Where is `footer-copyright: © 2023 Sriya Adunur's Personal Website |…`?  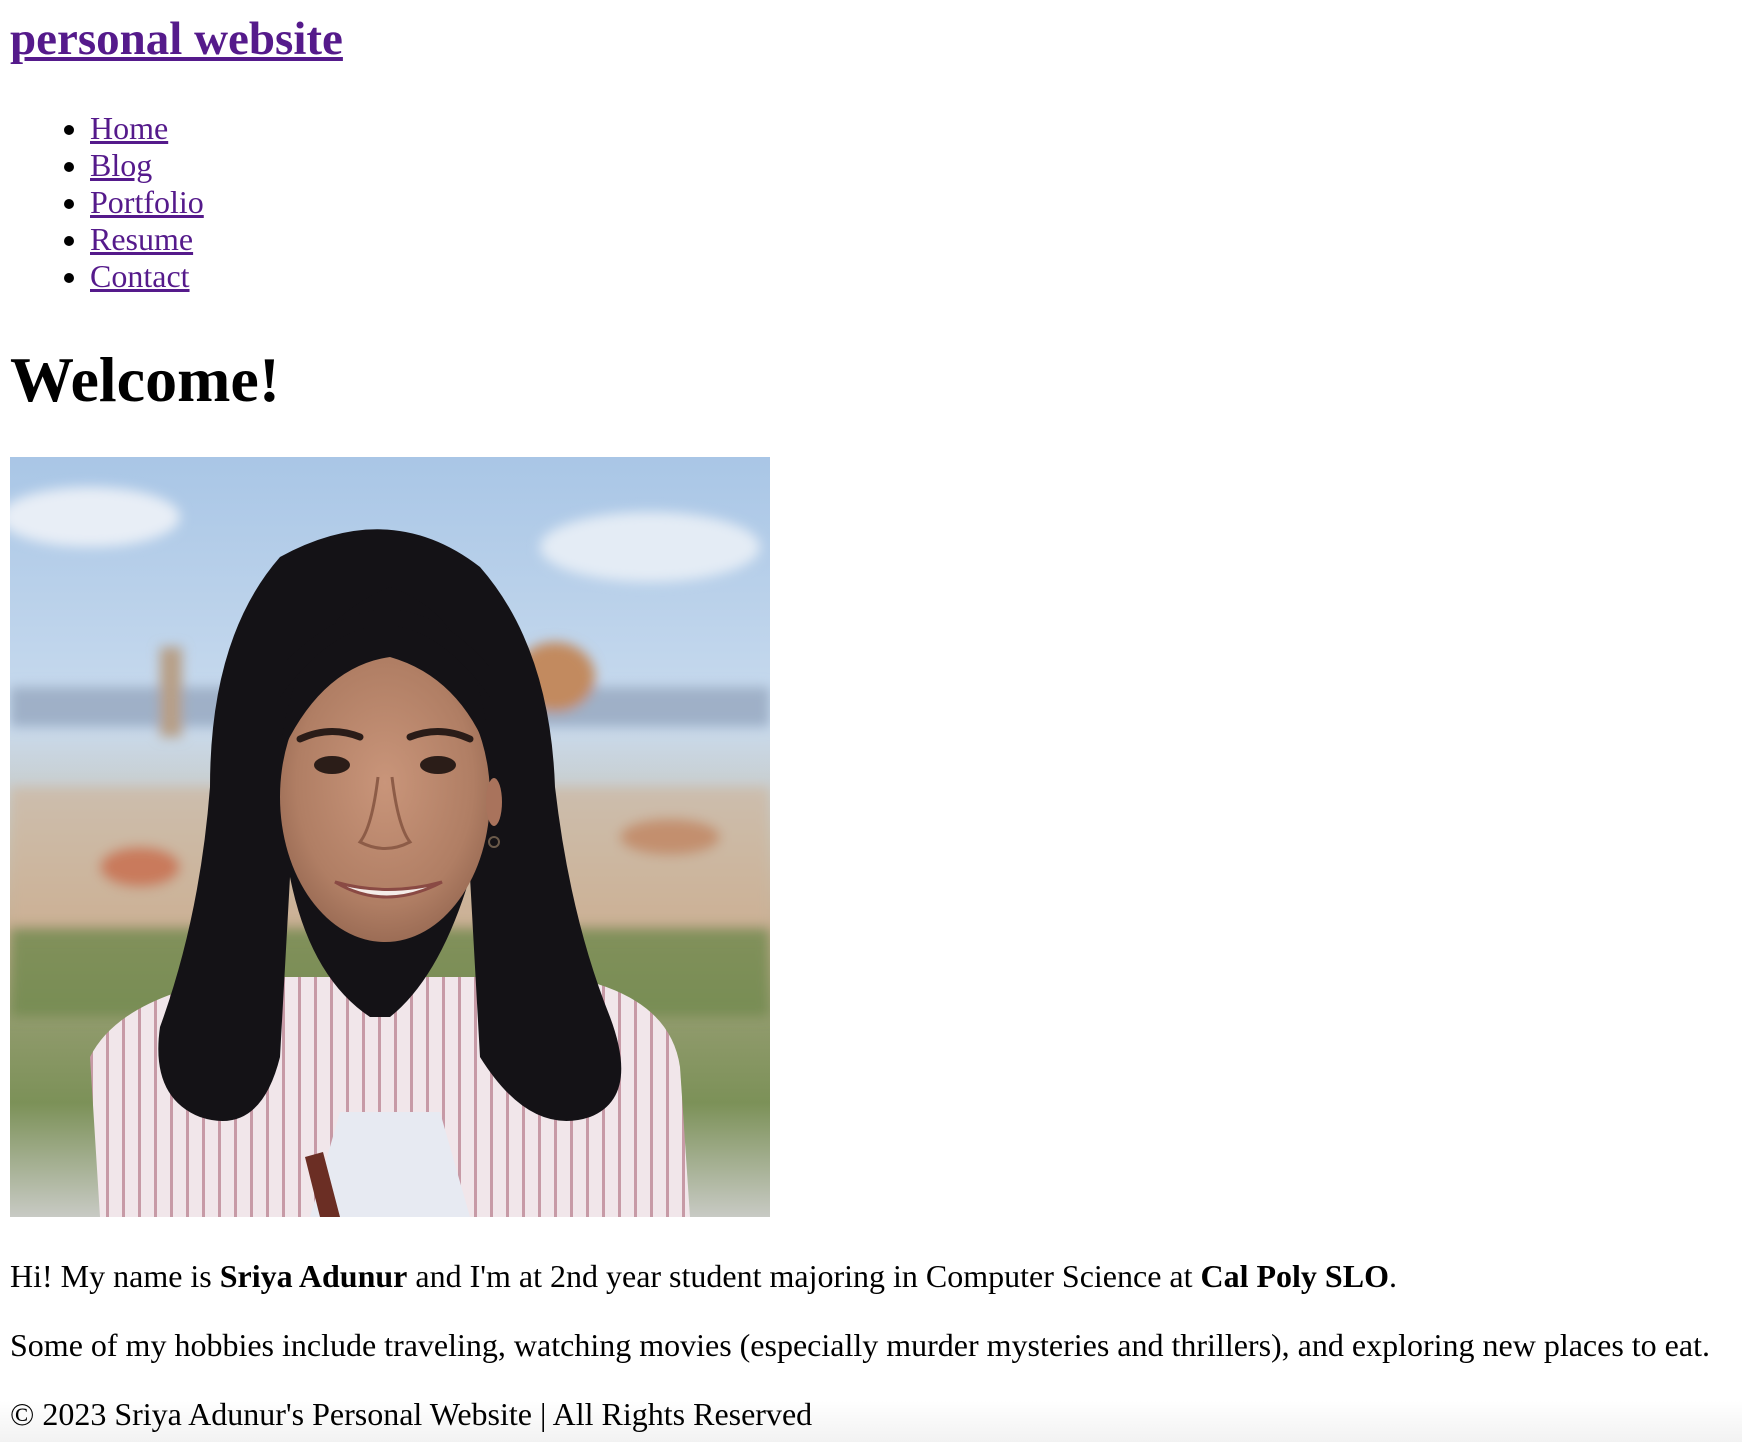 footer-copyright: © 2023 Sriya Adunur's Personal Website |… is located at coordinates (411, 1414).